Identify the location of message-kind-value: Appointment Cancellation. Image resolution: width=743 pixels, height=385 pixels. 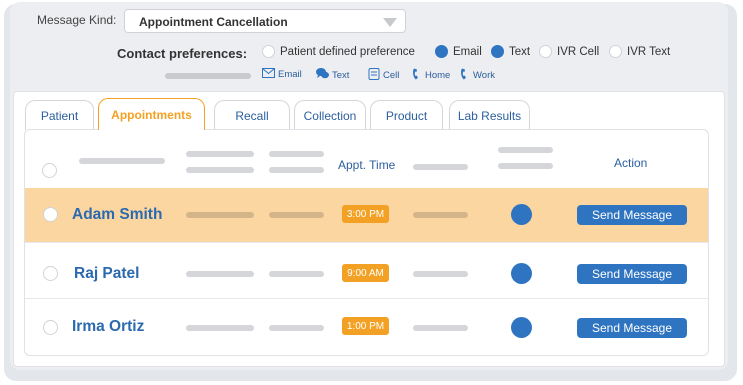
(213, 22).